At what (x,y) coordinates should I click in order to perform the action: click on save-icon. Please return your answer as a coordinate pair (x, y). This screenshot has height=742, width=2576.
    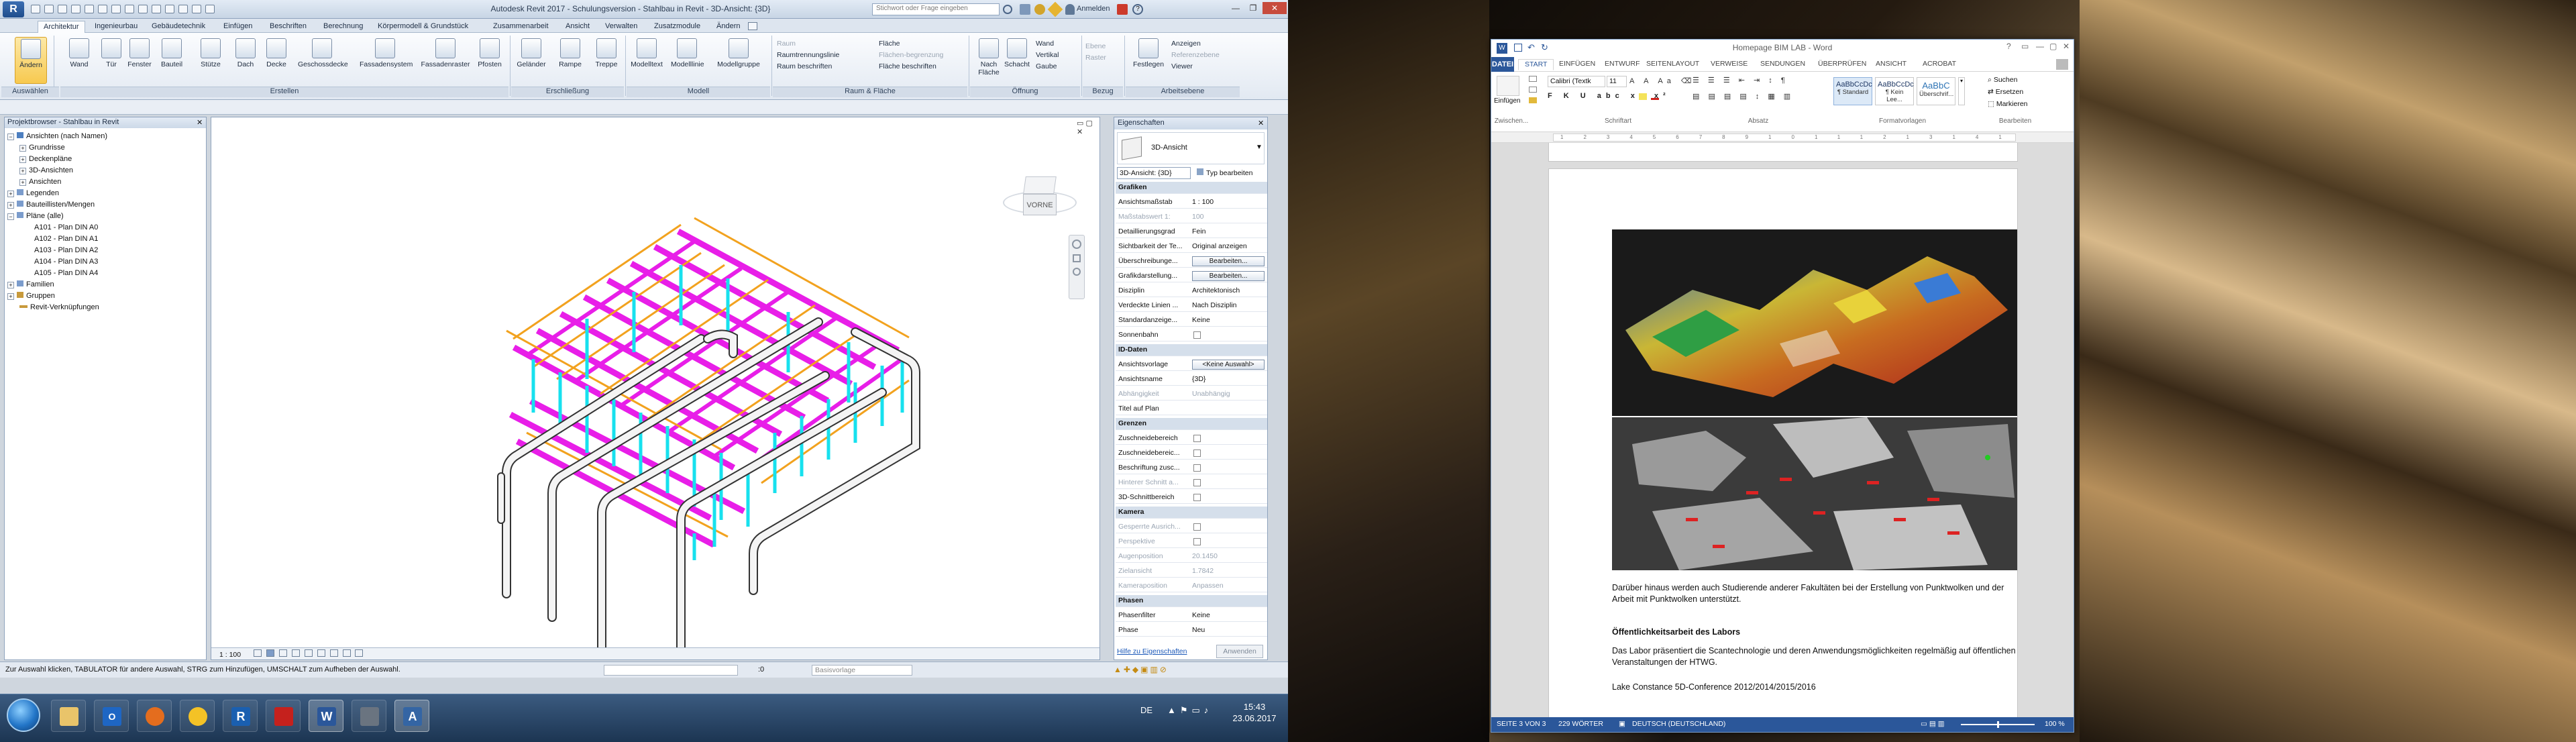
    Looking at the image, I should click on (49, 9).